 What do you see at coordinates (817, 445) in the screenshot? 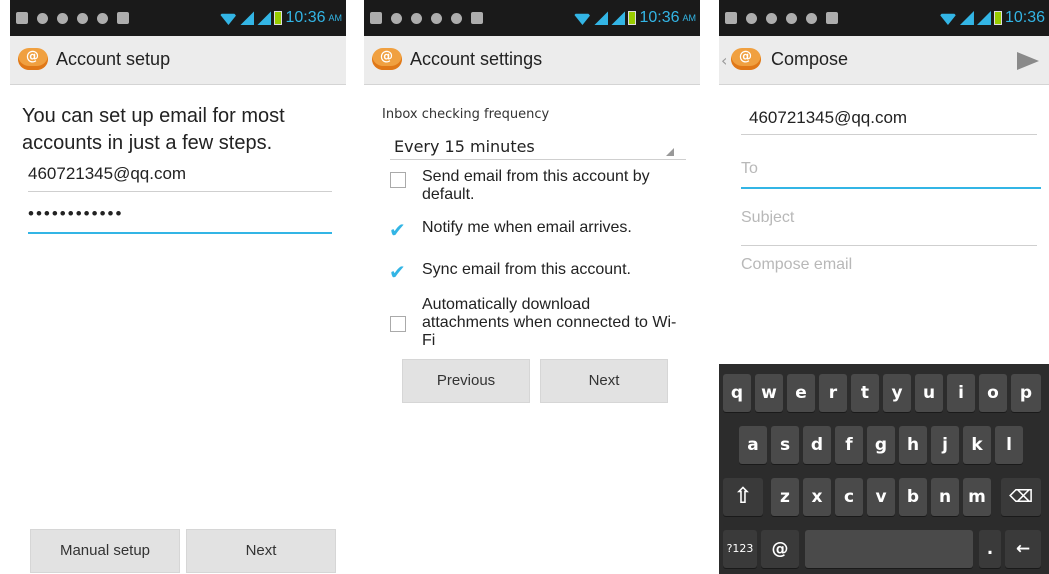
I see `key-d: d` at bounding box center [817, 445].